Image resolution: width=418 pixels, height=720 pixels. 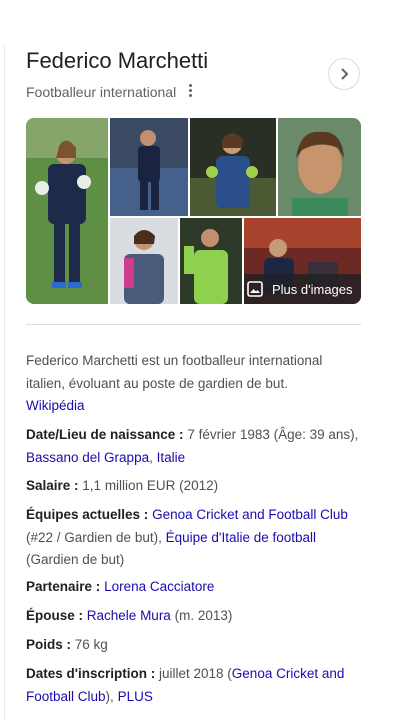 I want to click on fact-weight-label: Poids :, so click(x=49, y=644).